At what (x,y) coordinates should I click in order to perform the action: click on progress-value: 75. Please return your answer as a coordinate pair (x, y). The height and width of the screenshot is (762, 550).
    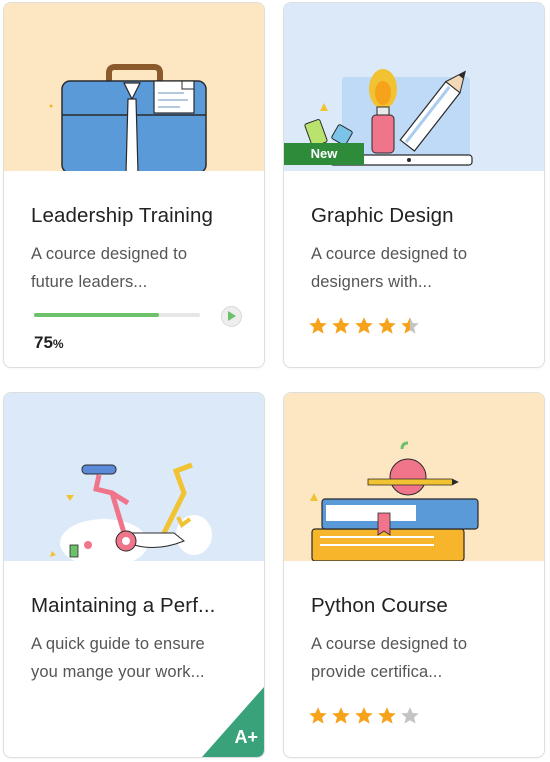
    Looking at the image, I should click on (43, 342).